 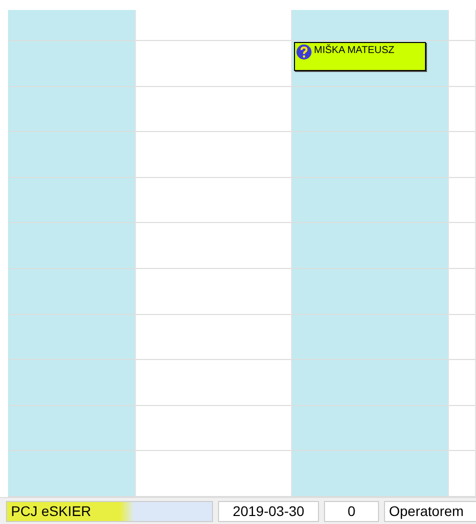 What do you see at coordinates (109, 511) in the screenshot?
I see `status-panel: PCJ eSKIER` at bounding box center [109, 511].